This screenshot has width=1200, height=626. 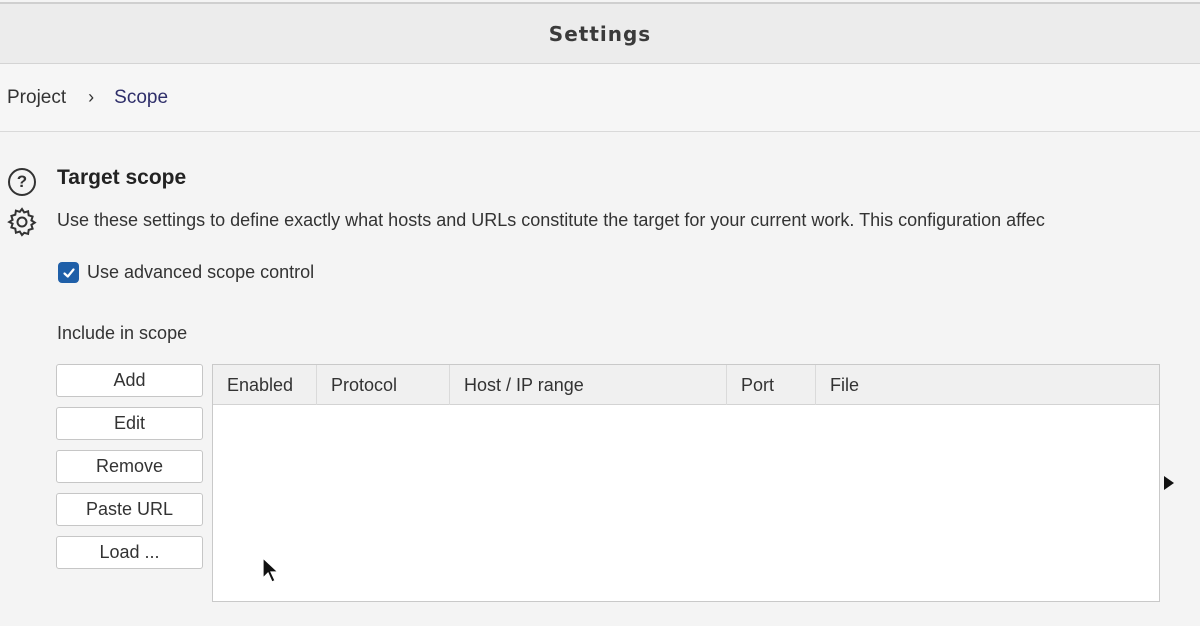 I want to click on breadcrumb-item-project: Project, so click(x=36, y=98).